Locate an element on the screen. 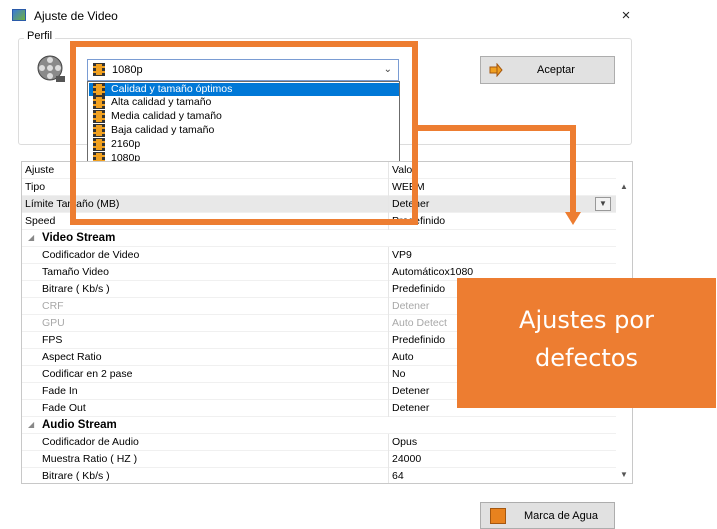 This screenshot has height=529, width=717. scroll-up-icon: ▲ is located at coordinates (624, 186).